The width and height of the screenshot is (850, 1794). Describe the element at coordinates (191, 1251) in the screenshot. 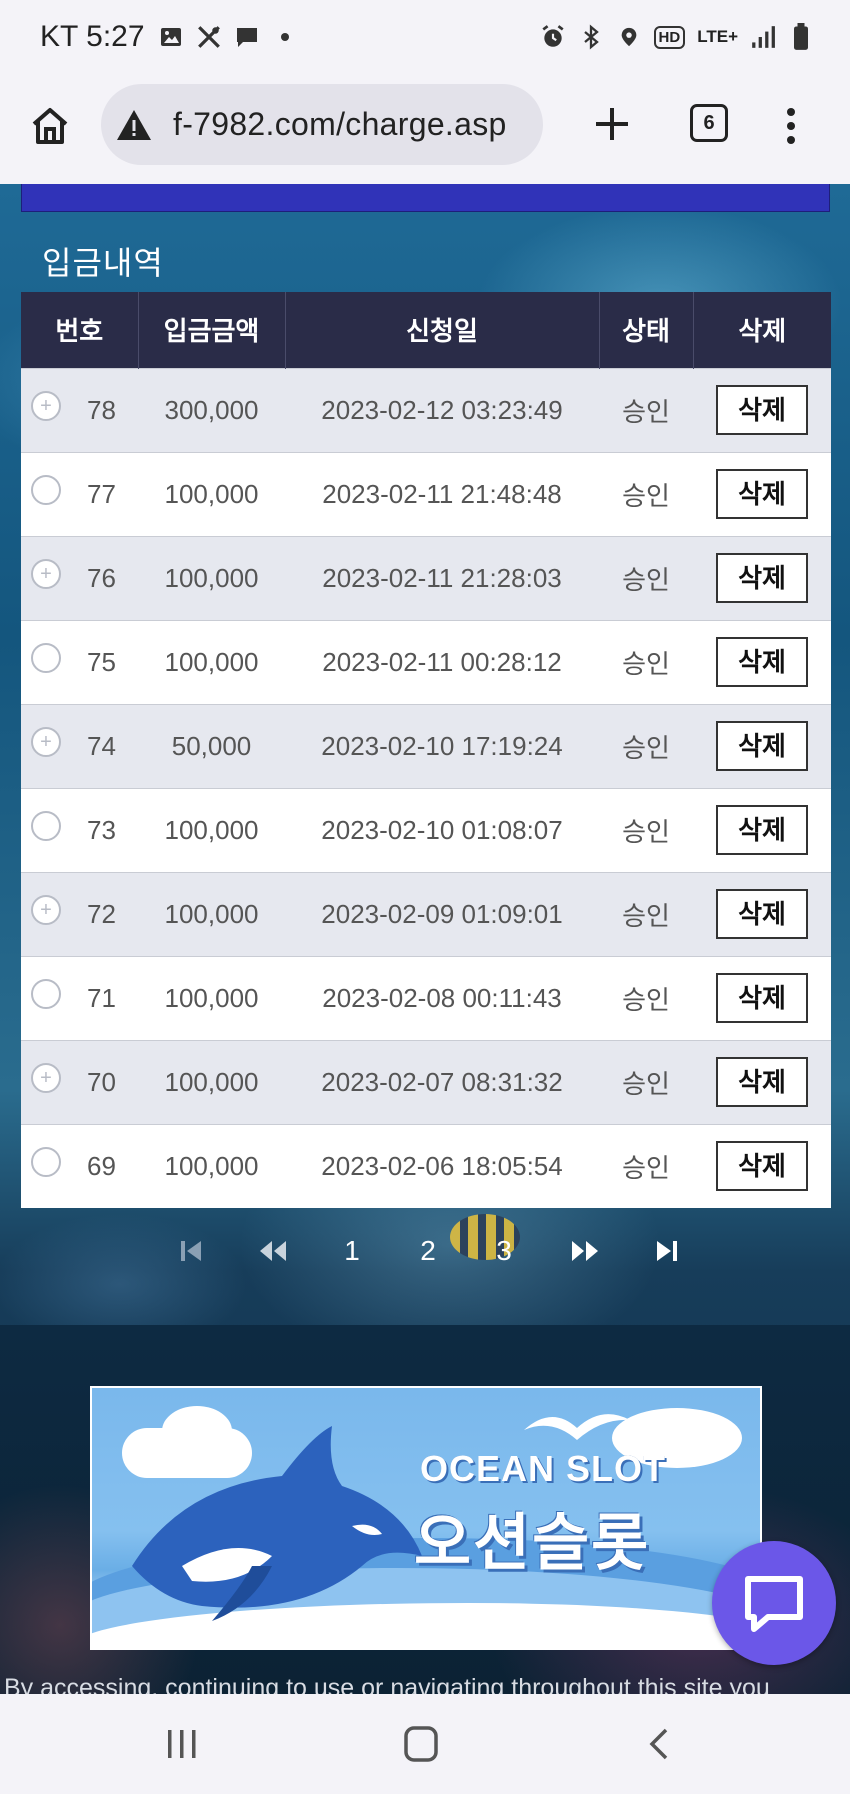

I see `first-page-icon` at that location.